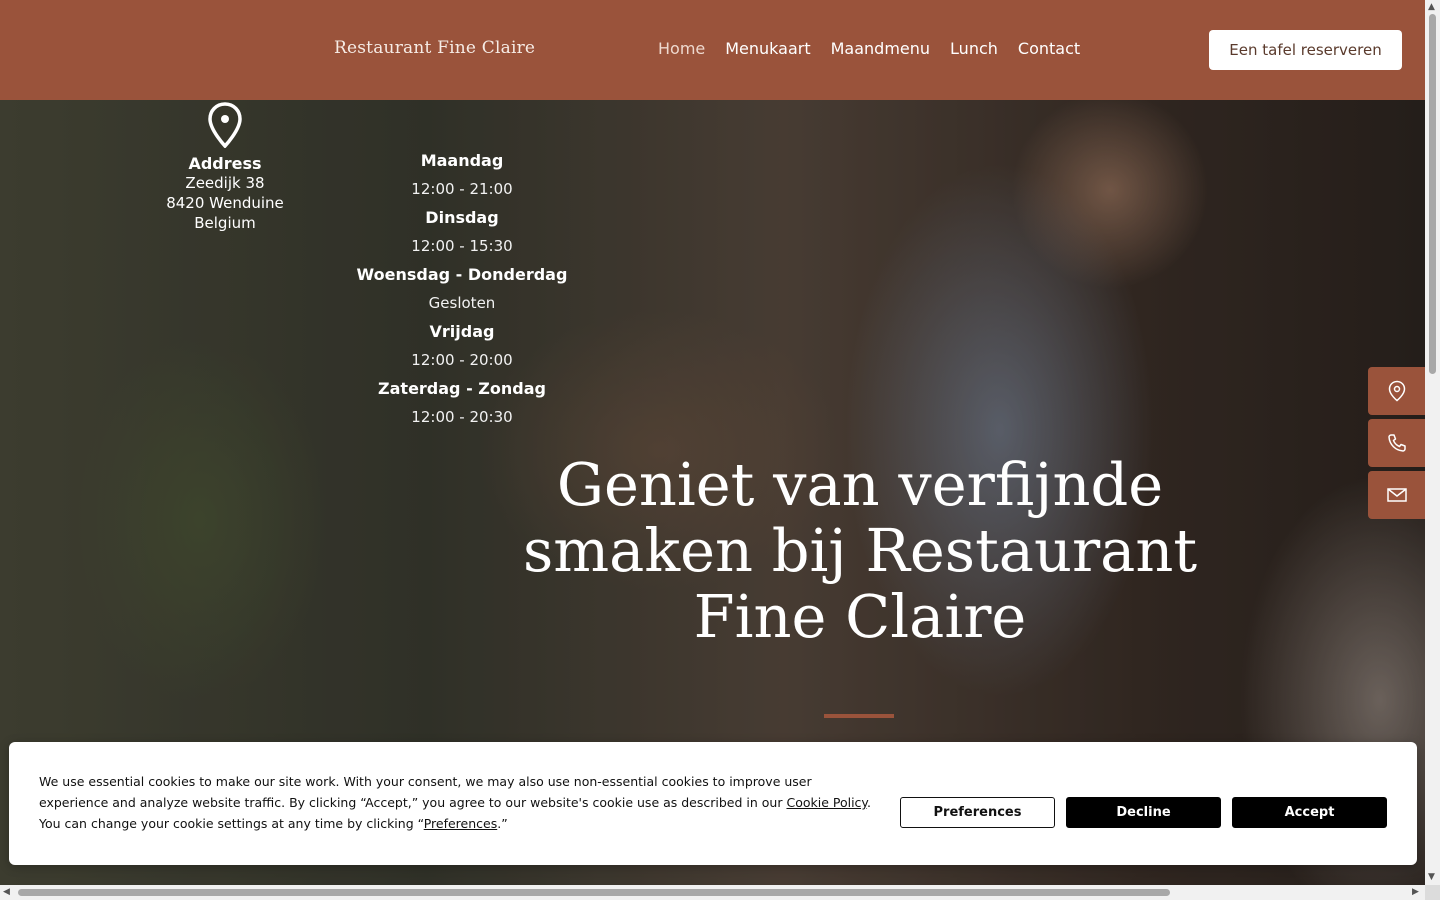  I want to click on hours-day: Dinsdag, so click(462, 217).